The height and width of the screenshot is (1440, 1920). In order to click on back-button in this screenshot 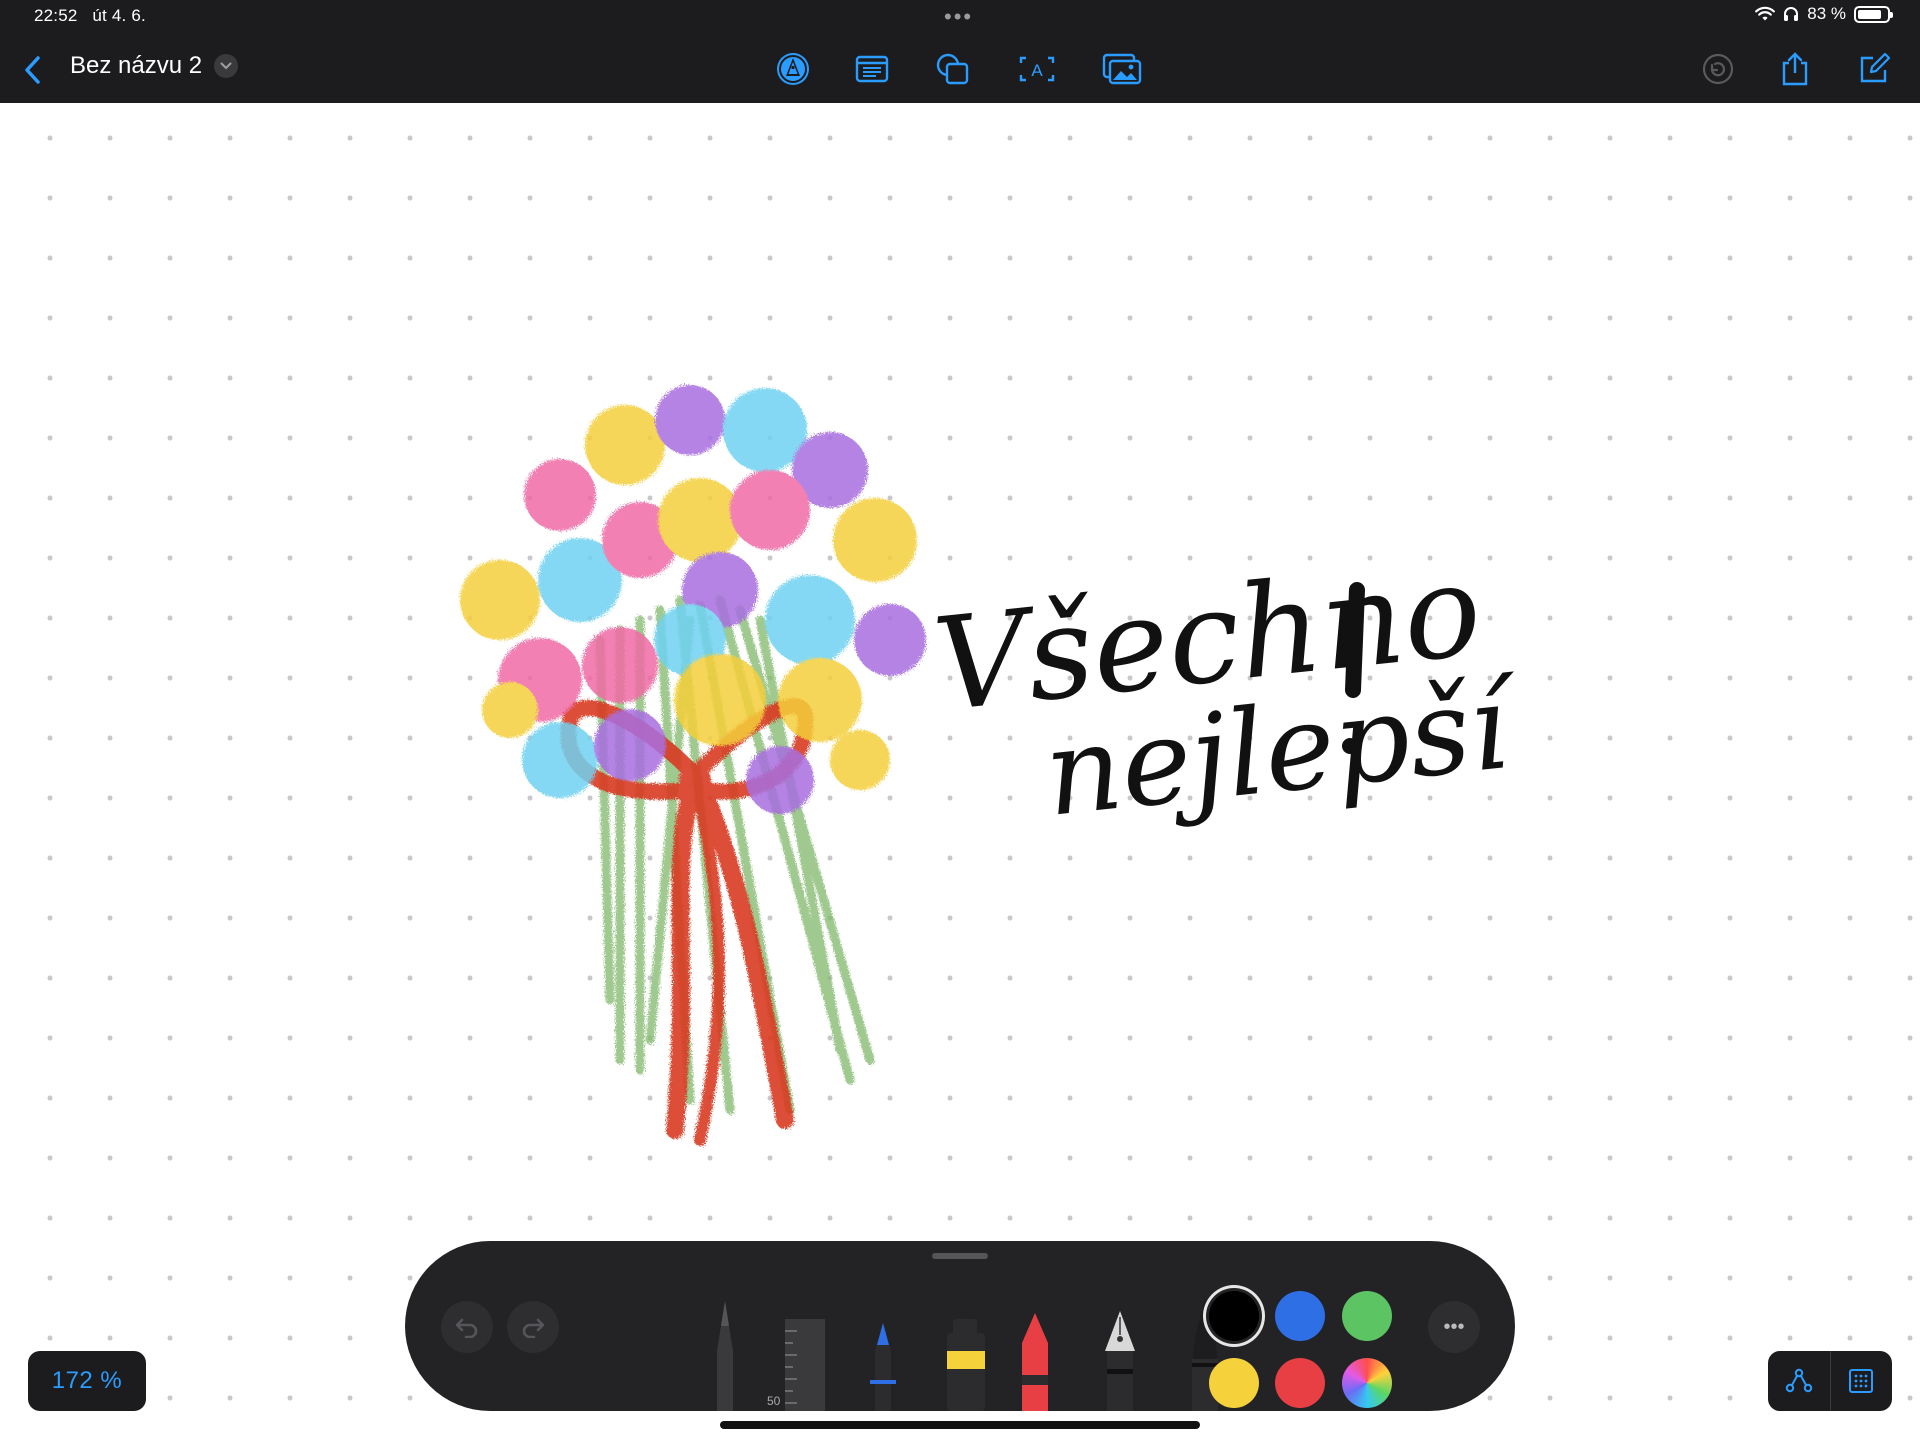, I will do `click(32, 70)`.